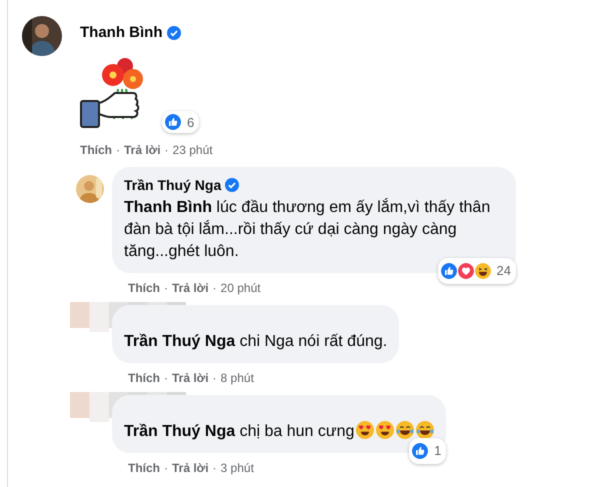 The height and width of the screenshot is (487, 600). What do you see at coordinates (237, 468) in the screenshot?
I see `timestamp: 3 phút` at bounding box center [237, 468].